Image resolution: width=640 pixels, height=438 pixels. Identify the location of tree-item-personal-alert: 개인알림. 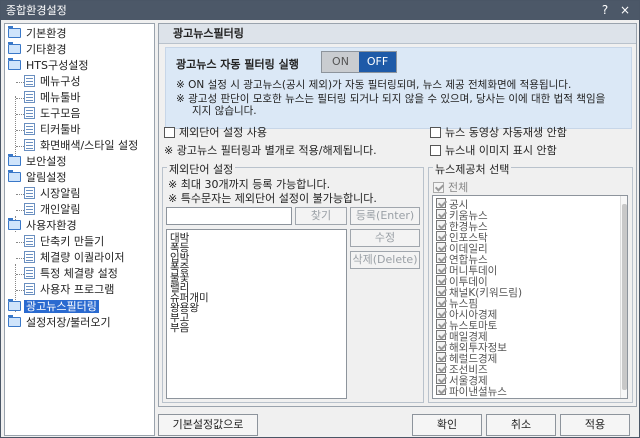
(53, 210).